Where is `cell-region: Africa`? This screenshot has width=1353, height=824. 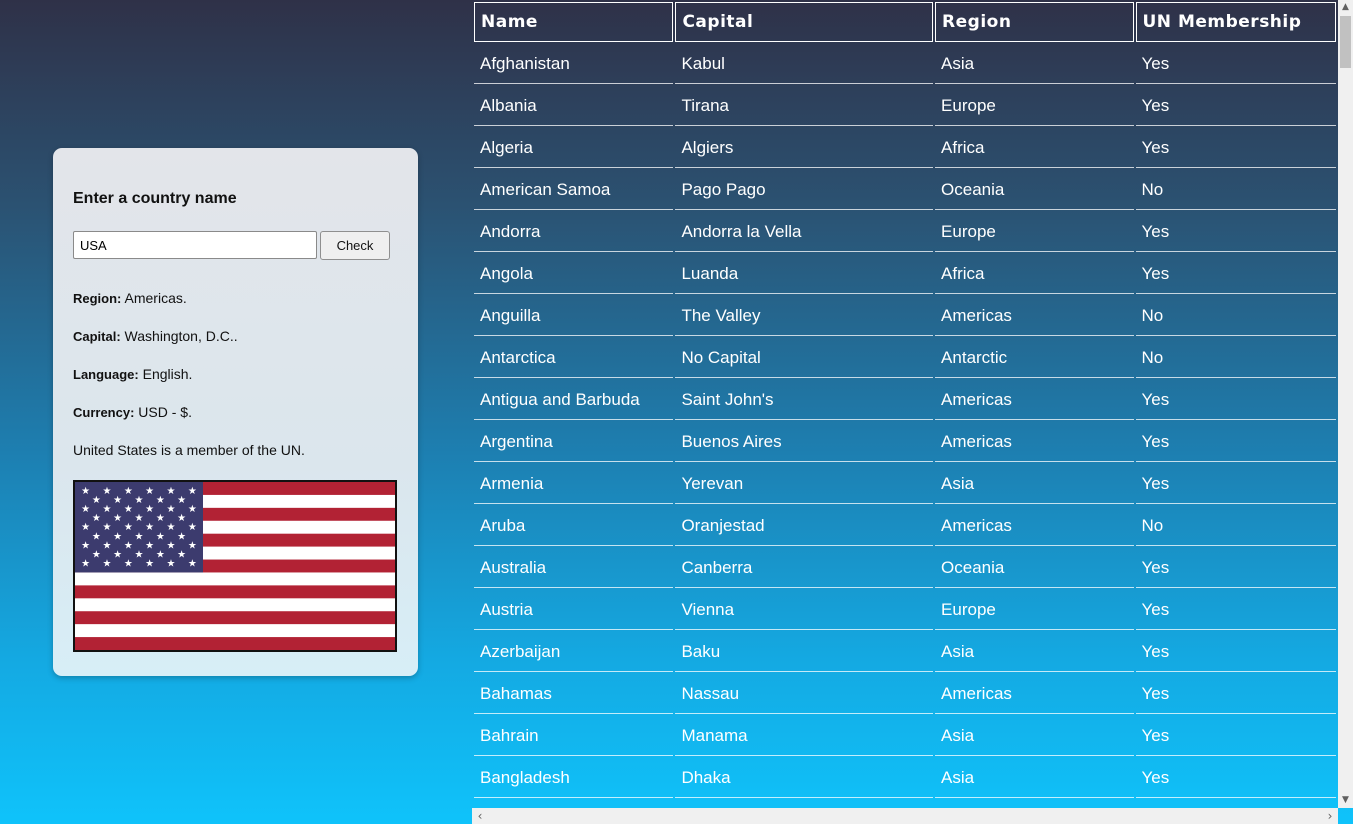
cell-region: Africa is located at coordinates (1034, 274).